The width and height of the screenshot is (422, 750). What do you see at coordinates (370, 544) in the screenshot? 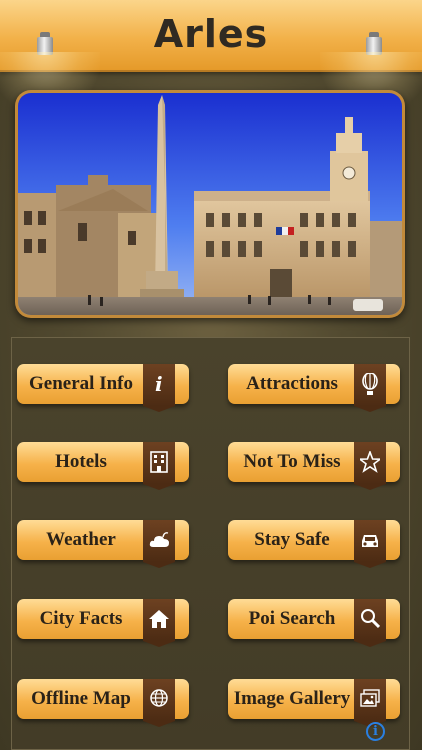
I see `car-icon` at bounding box center [370, 544].